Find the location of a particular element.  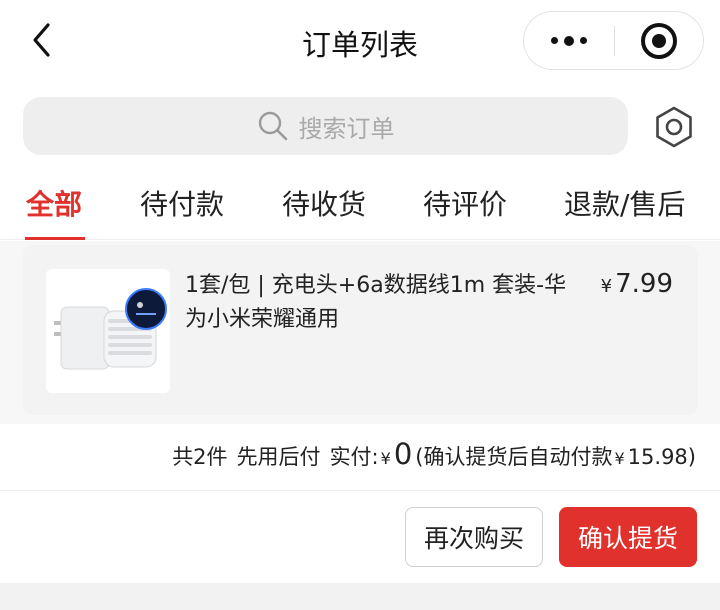

product-thumbnail is located at coordinates (108, 331).